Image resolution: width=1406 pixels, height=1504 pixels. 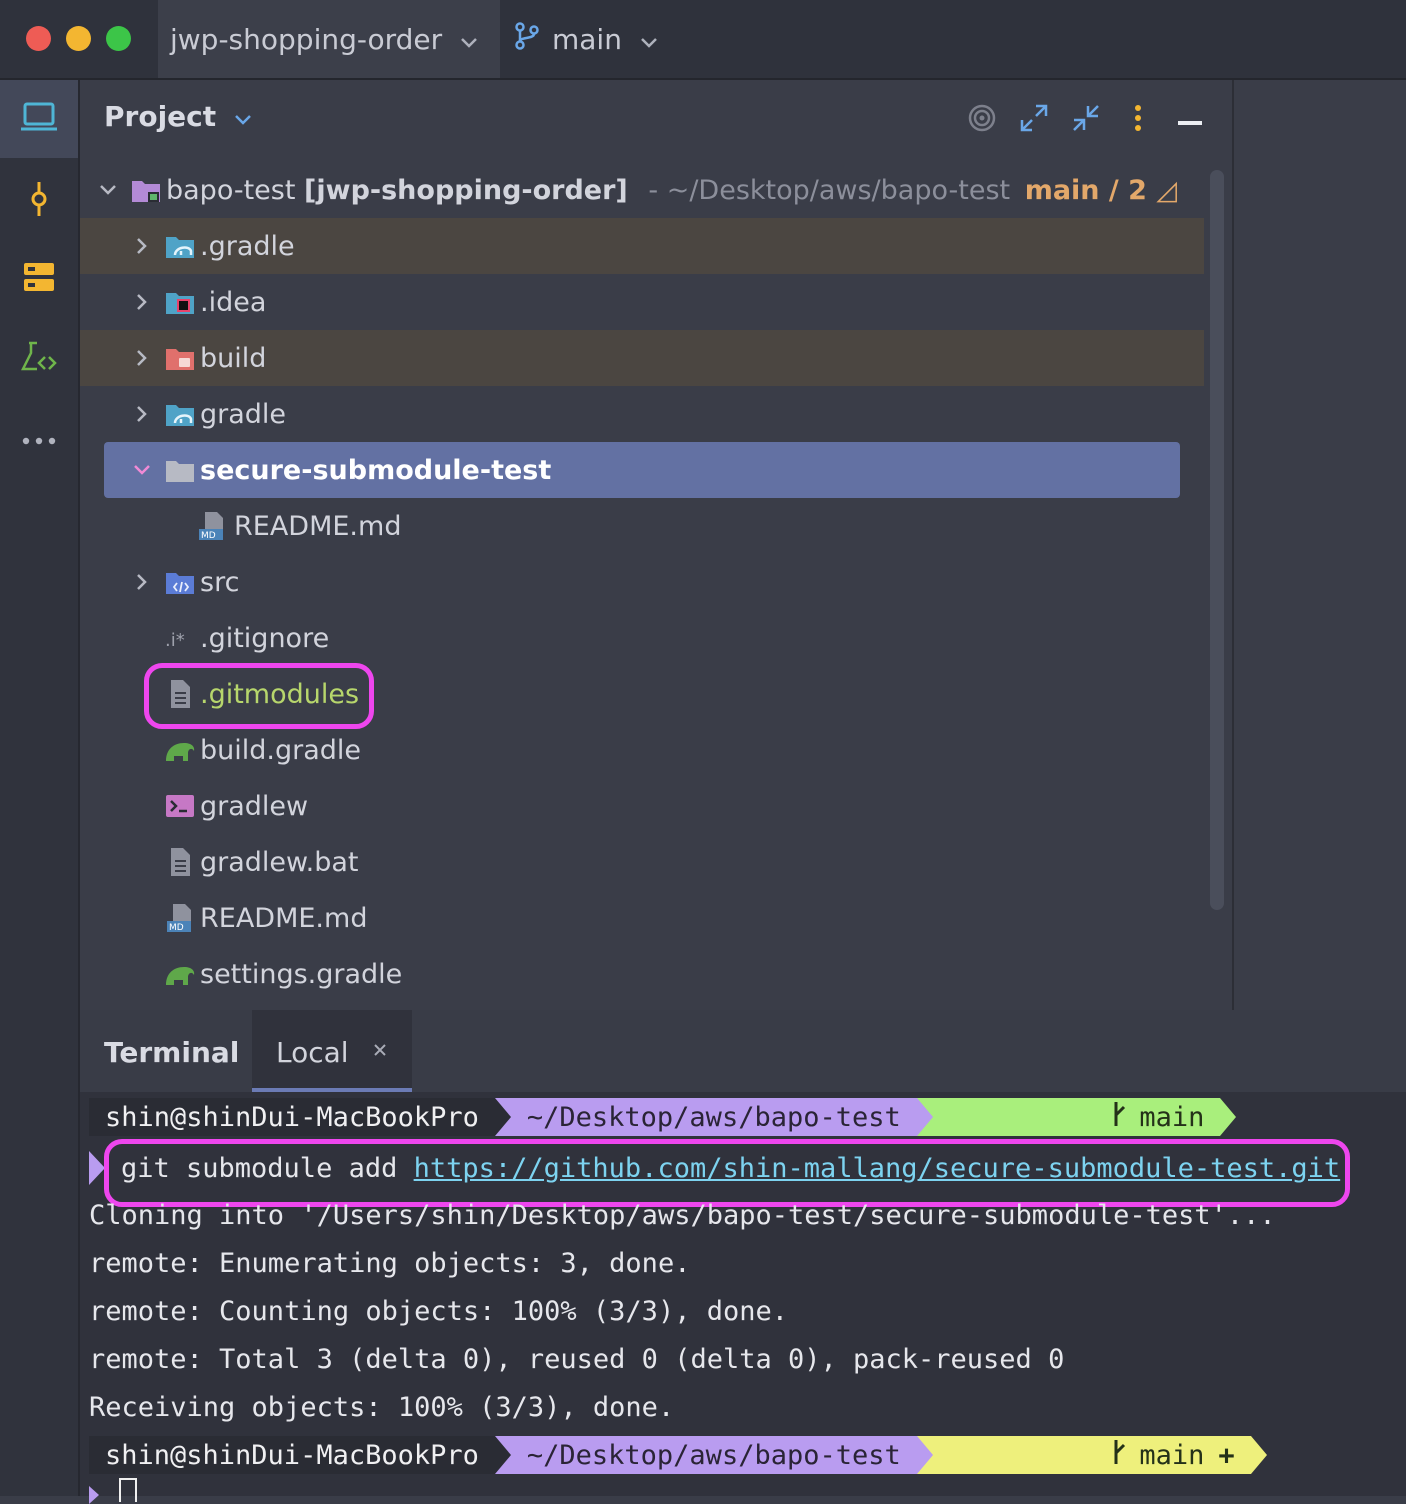 I want to click on output-line: Receiving objects: 100% (3/3), done., so click(x=382, y=1407).